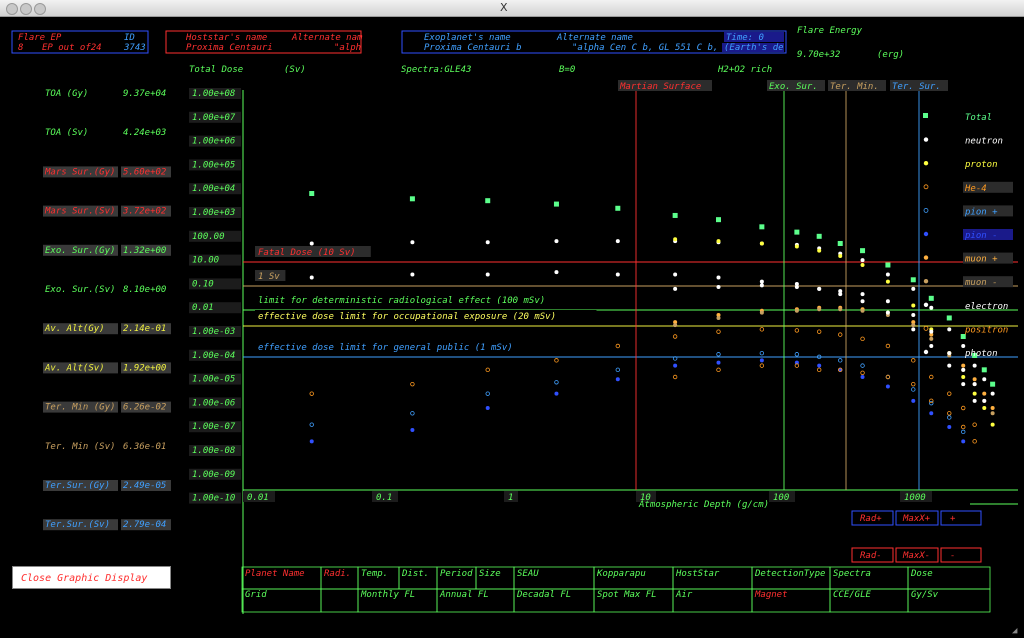 This screenshot has width=1024, height=638. Describe the element at coordinates (467, 38) in the screenshot. I see `exoplanet-label: Exoplanet's name` at that location.